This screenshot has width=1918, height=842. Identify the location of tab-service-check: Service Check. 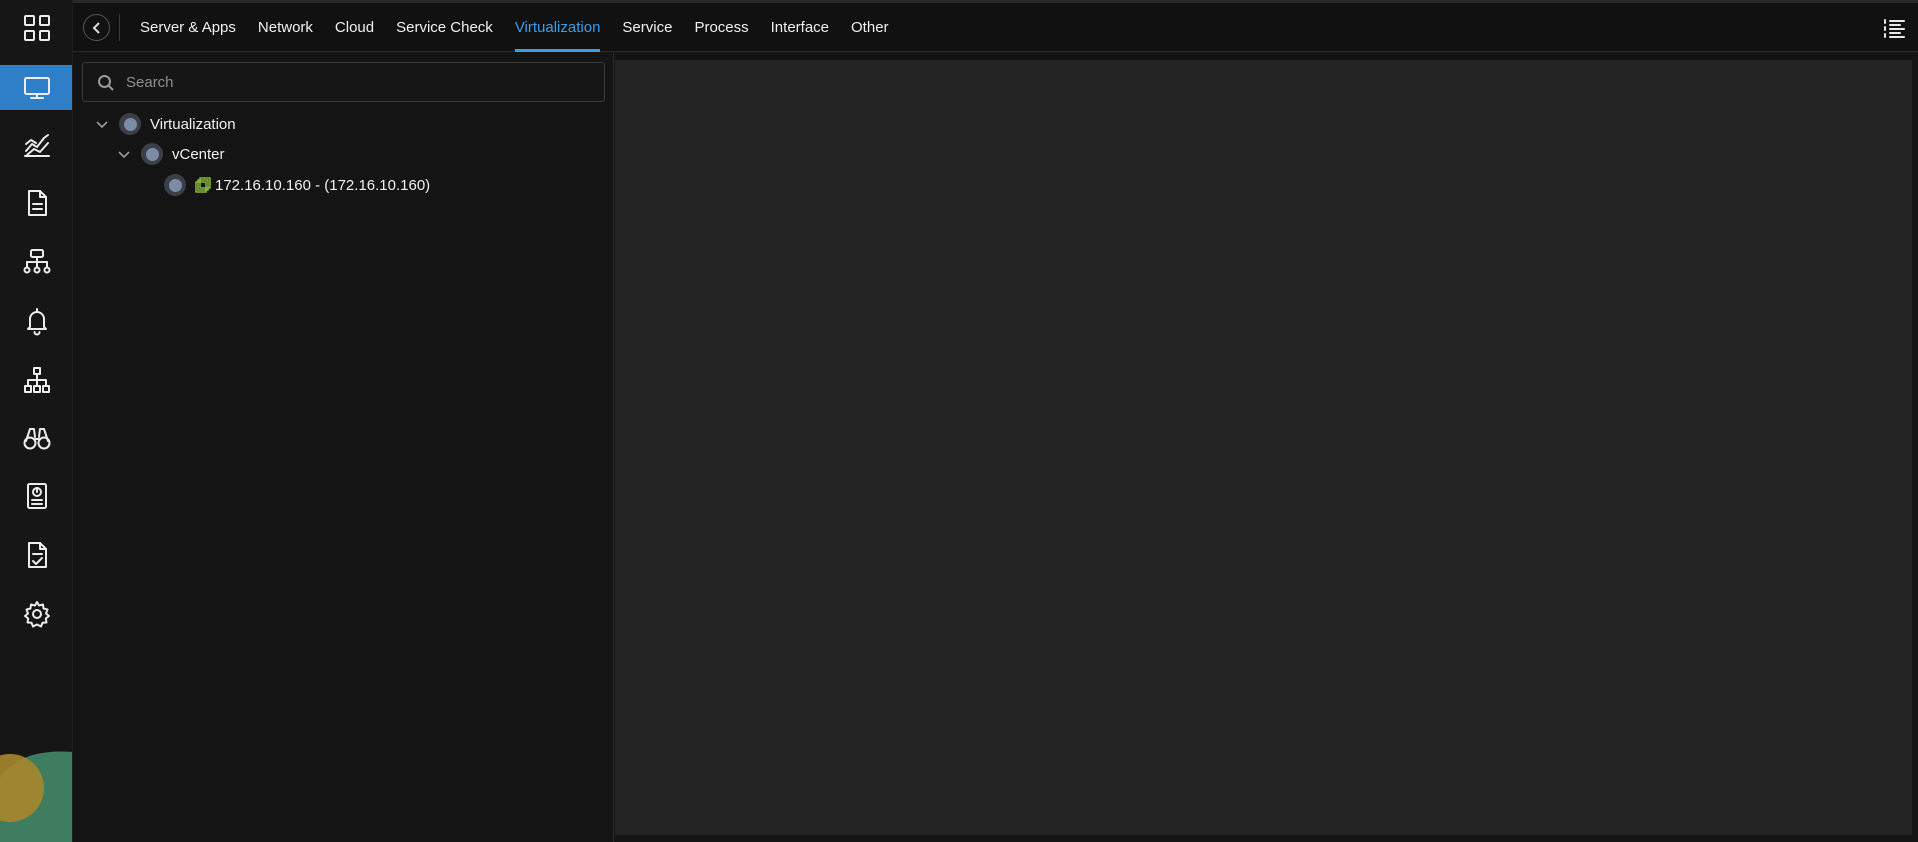
(444, 27).